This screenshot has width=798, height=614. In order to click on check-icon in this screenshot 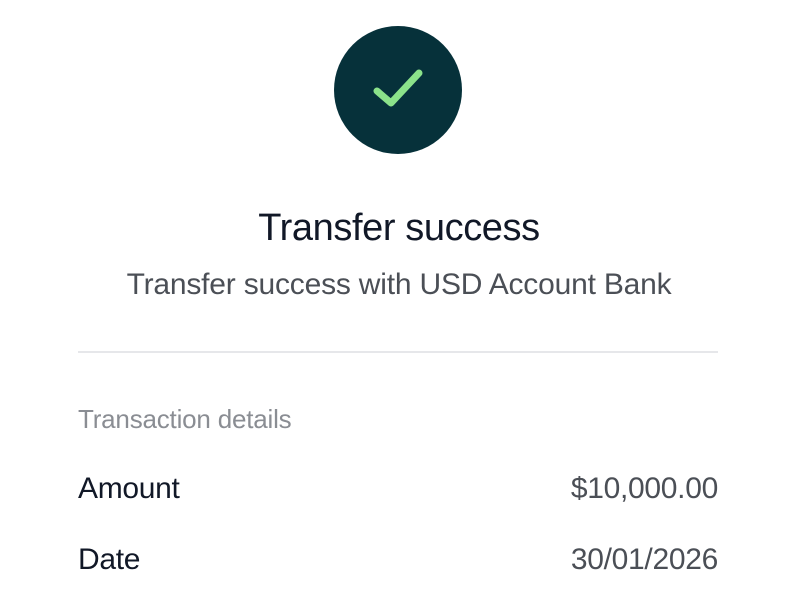, I will do `click(398, 88)`.